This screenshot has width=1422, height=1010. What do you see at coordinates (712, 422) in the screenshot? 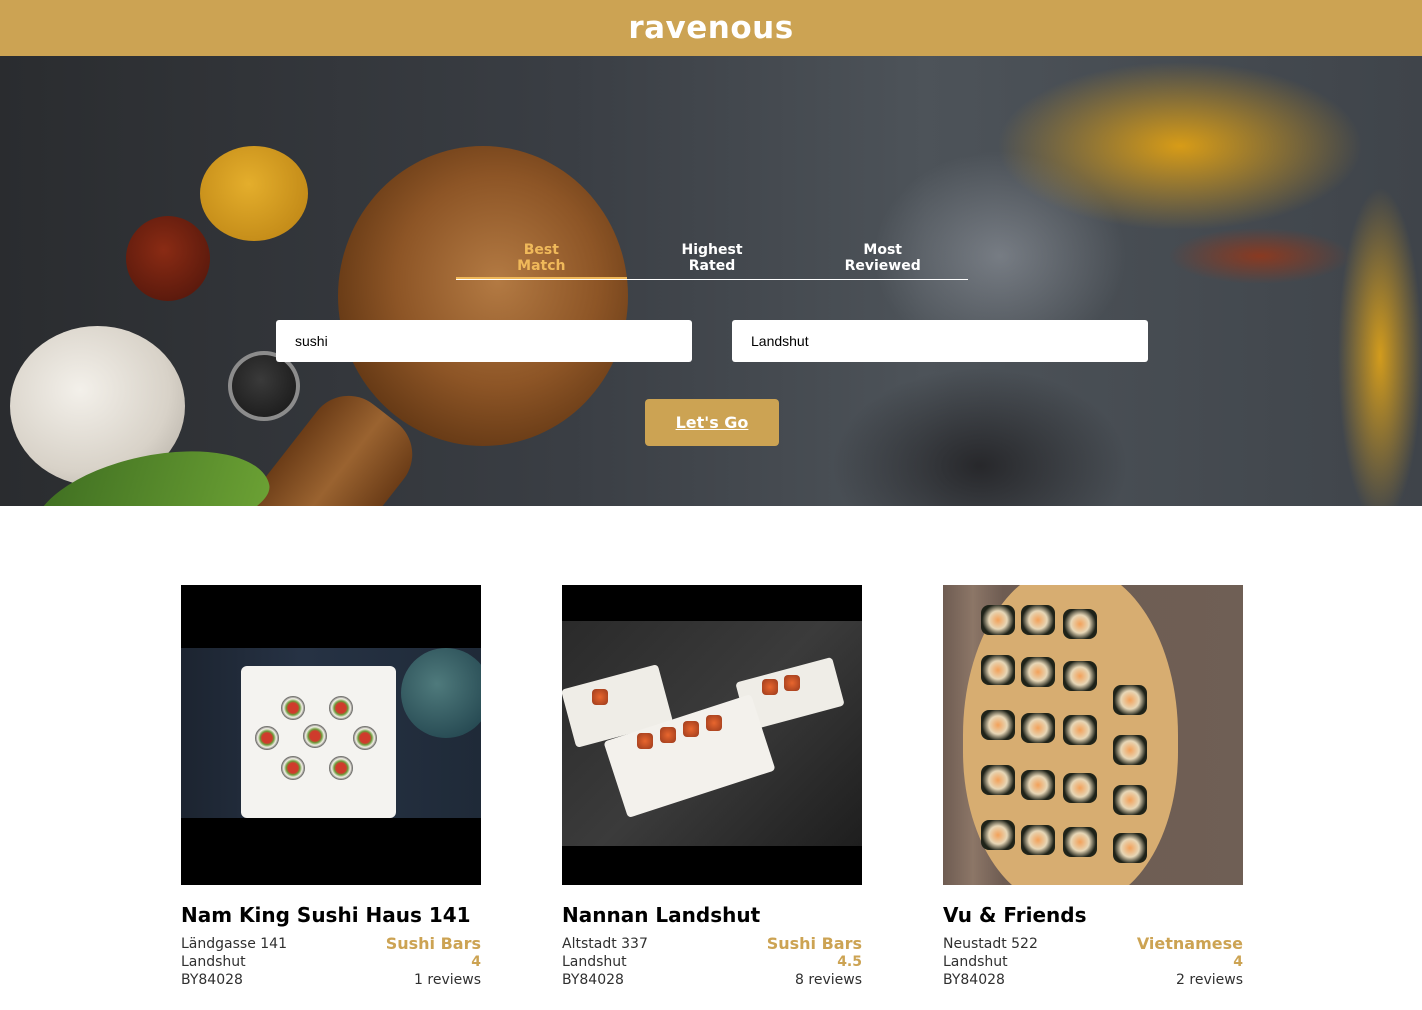
I see `lets-go-button: Let's Go` at bounding box center [712, 422].